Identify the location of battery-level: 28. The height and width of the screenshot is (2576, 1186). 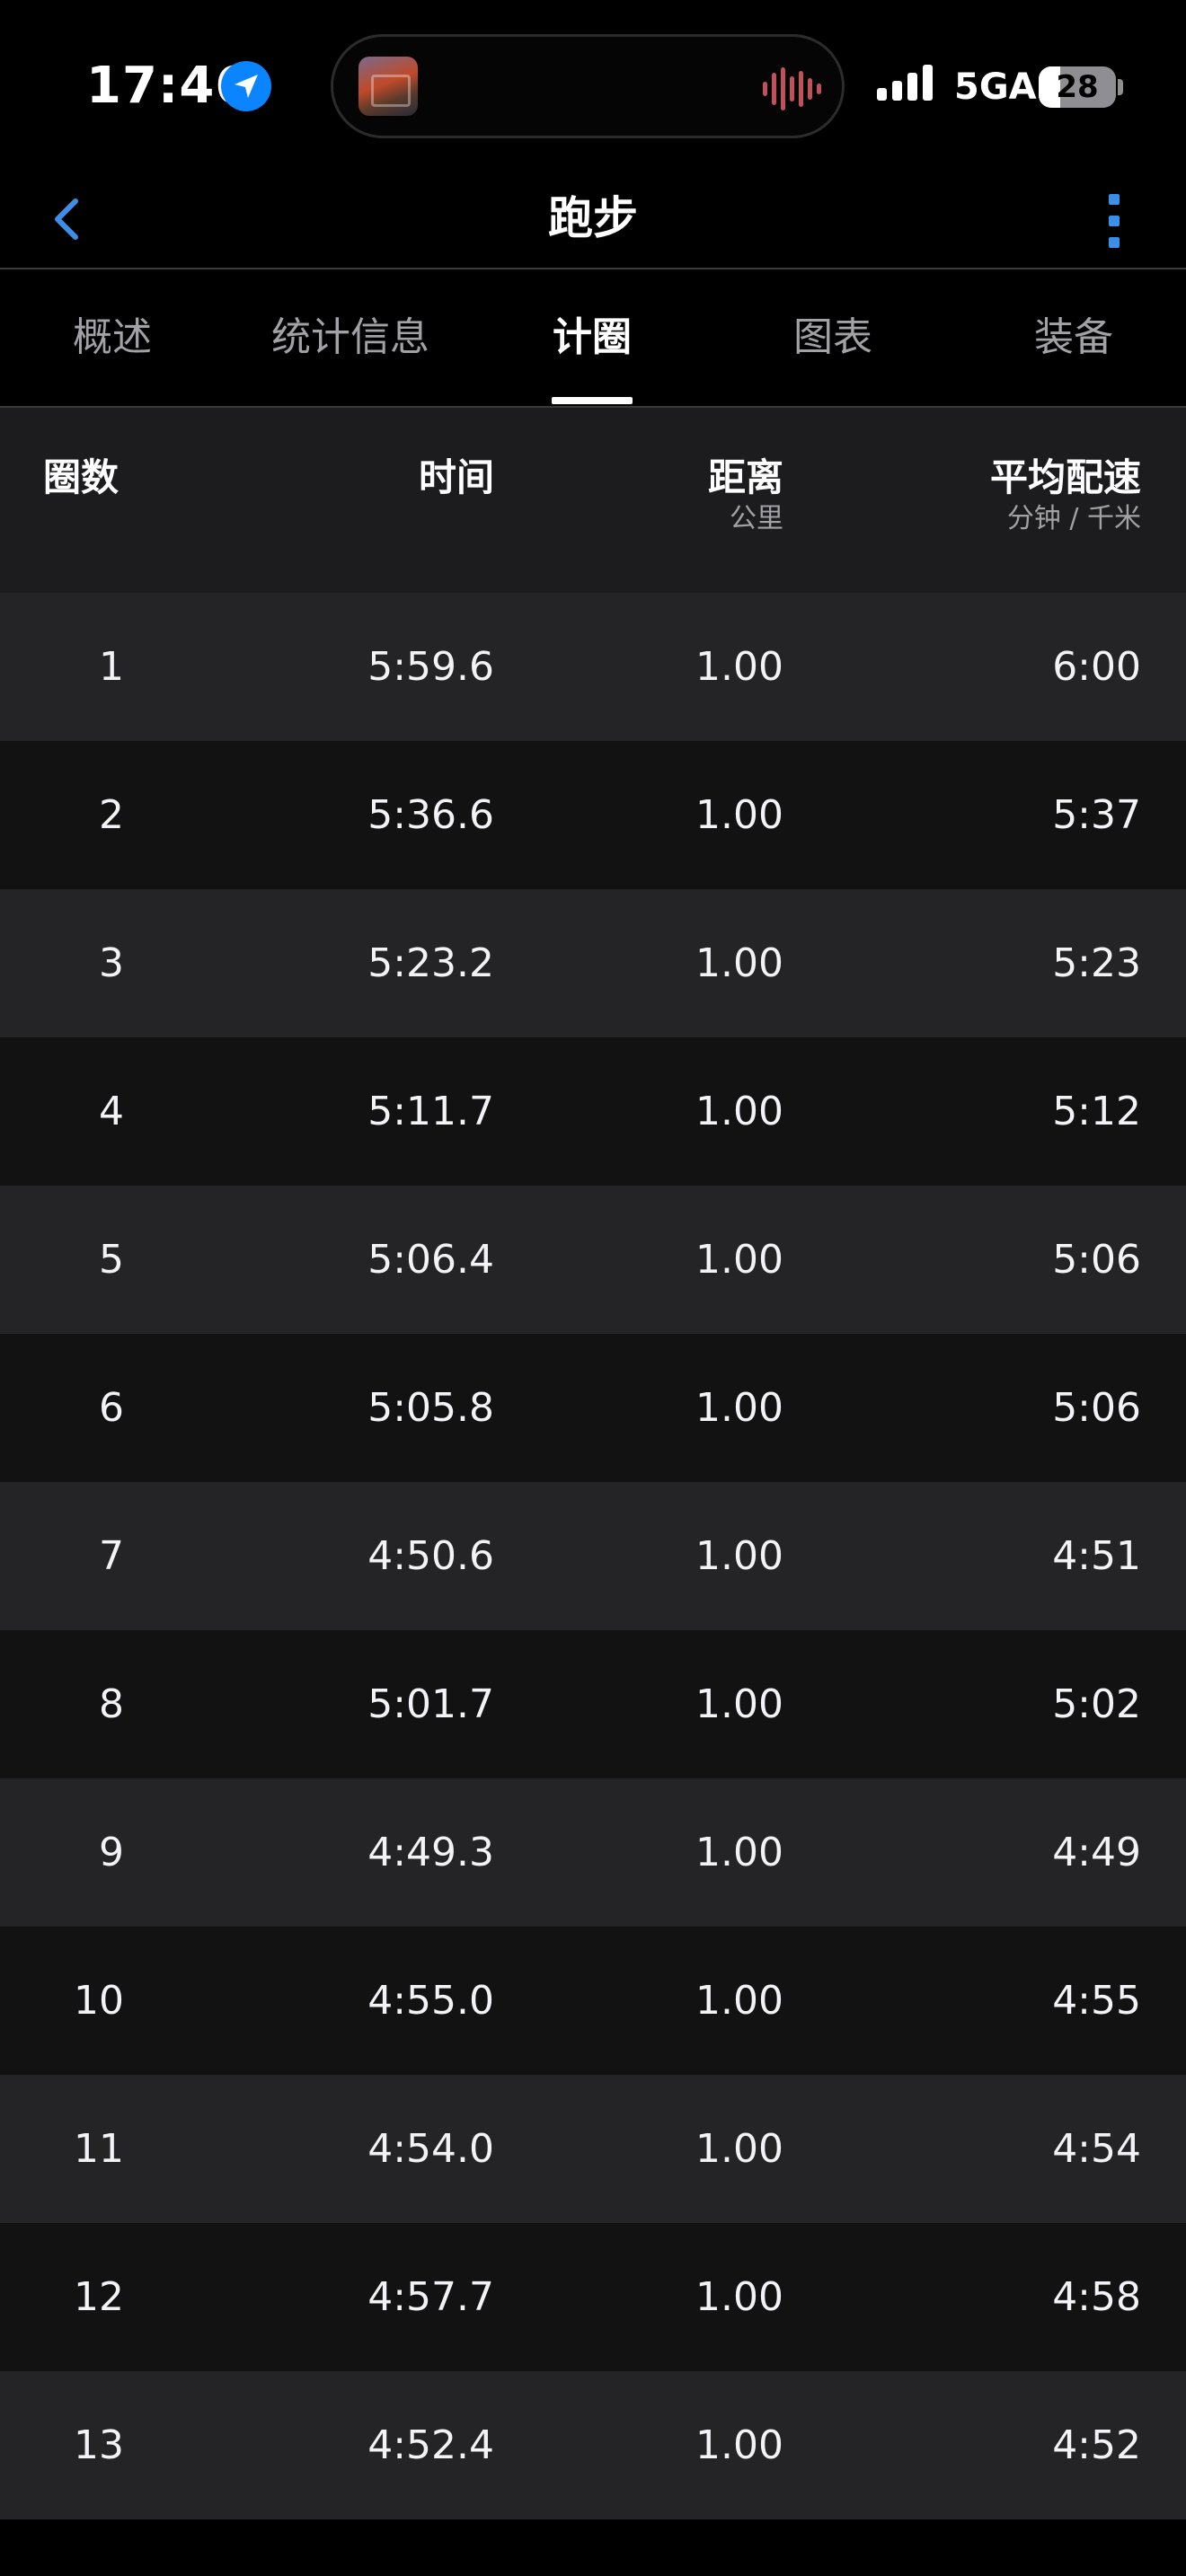
(1077, 87).